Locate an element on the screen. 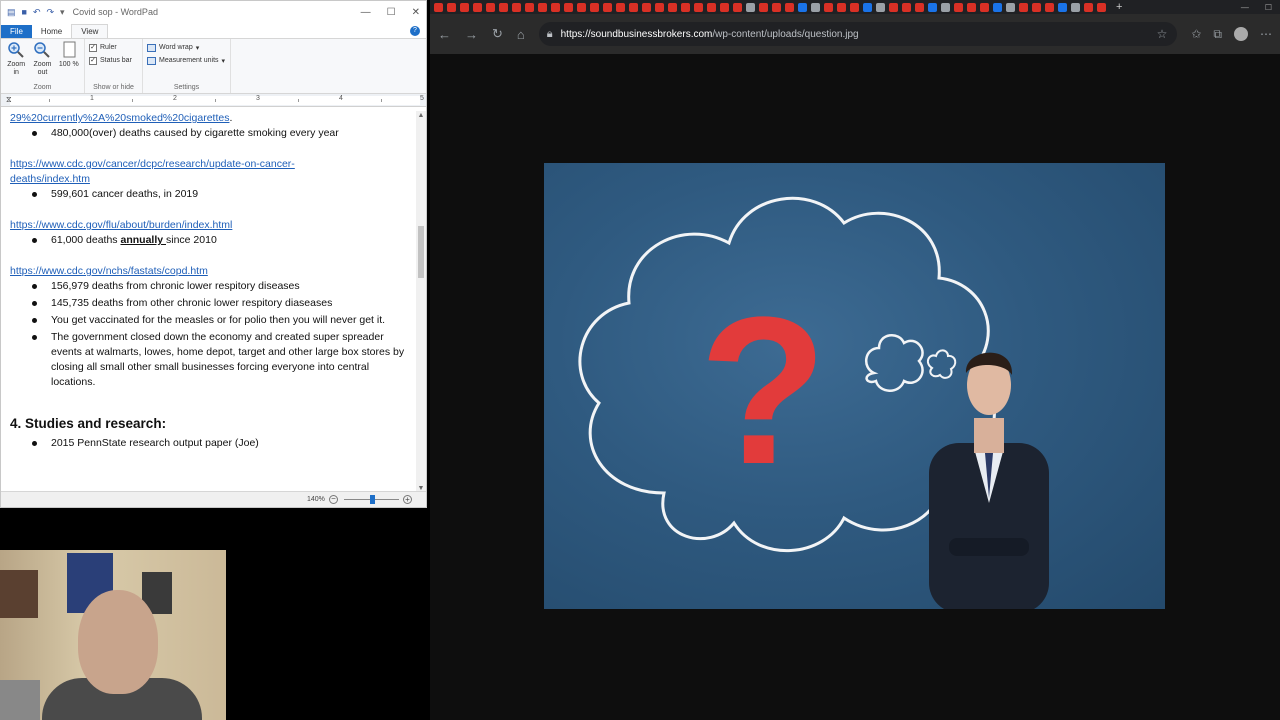 The image size is (1280, 720). favorite-star-icon: ☆ is located at coordinates (1162, 34).